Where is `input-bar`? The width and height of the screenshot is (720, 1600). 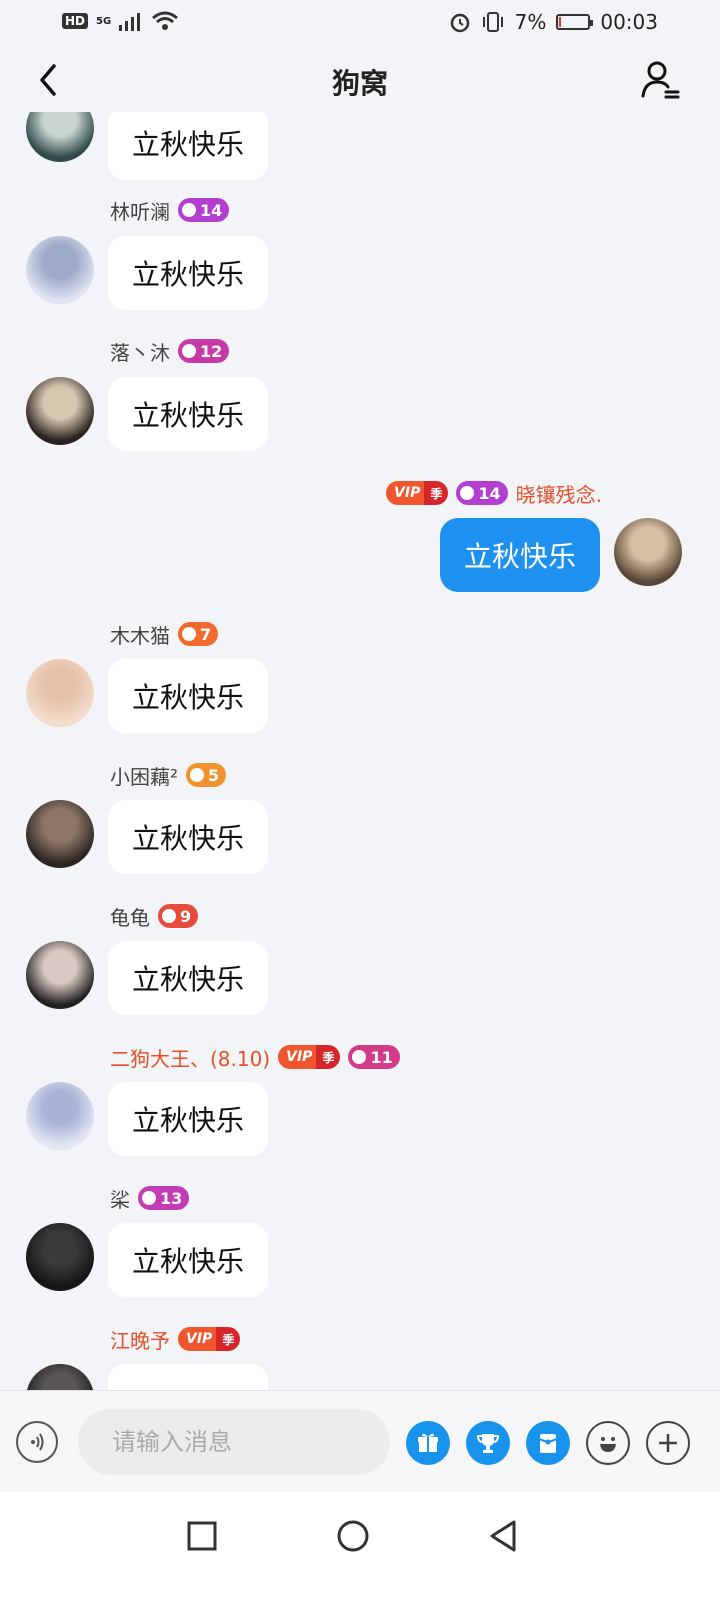 input-bar is located at coordinates (360, 1441).